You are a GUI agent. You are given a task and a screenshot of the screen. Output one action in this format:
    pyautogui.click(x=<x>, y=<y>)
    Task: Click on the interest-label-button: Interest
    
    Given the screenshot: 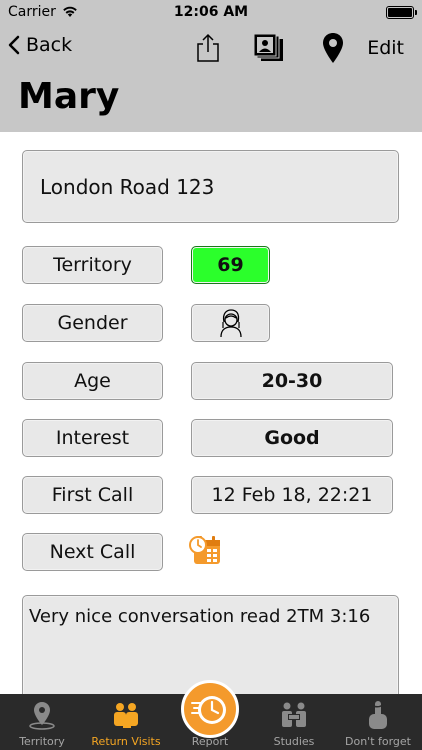 What is the action you would take?
    pyautogui.click(x=92, y=438)
    